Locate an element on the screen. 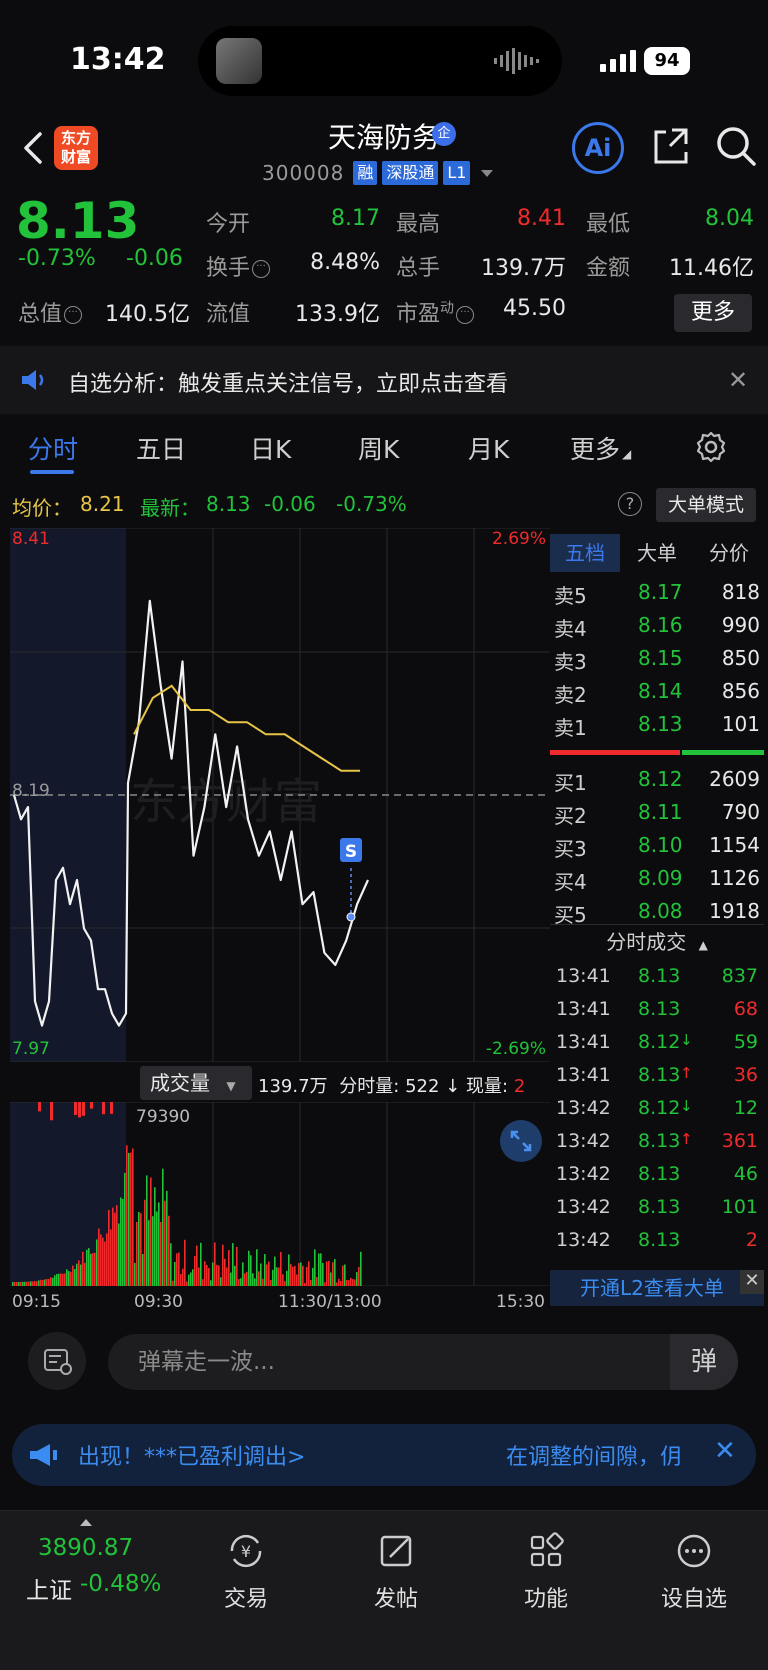 The image size is (768, 1670). analysis-notice: 自选分析：触发重点关注信号，立即点击查看 ✕ is located at coordinates (384, 380).